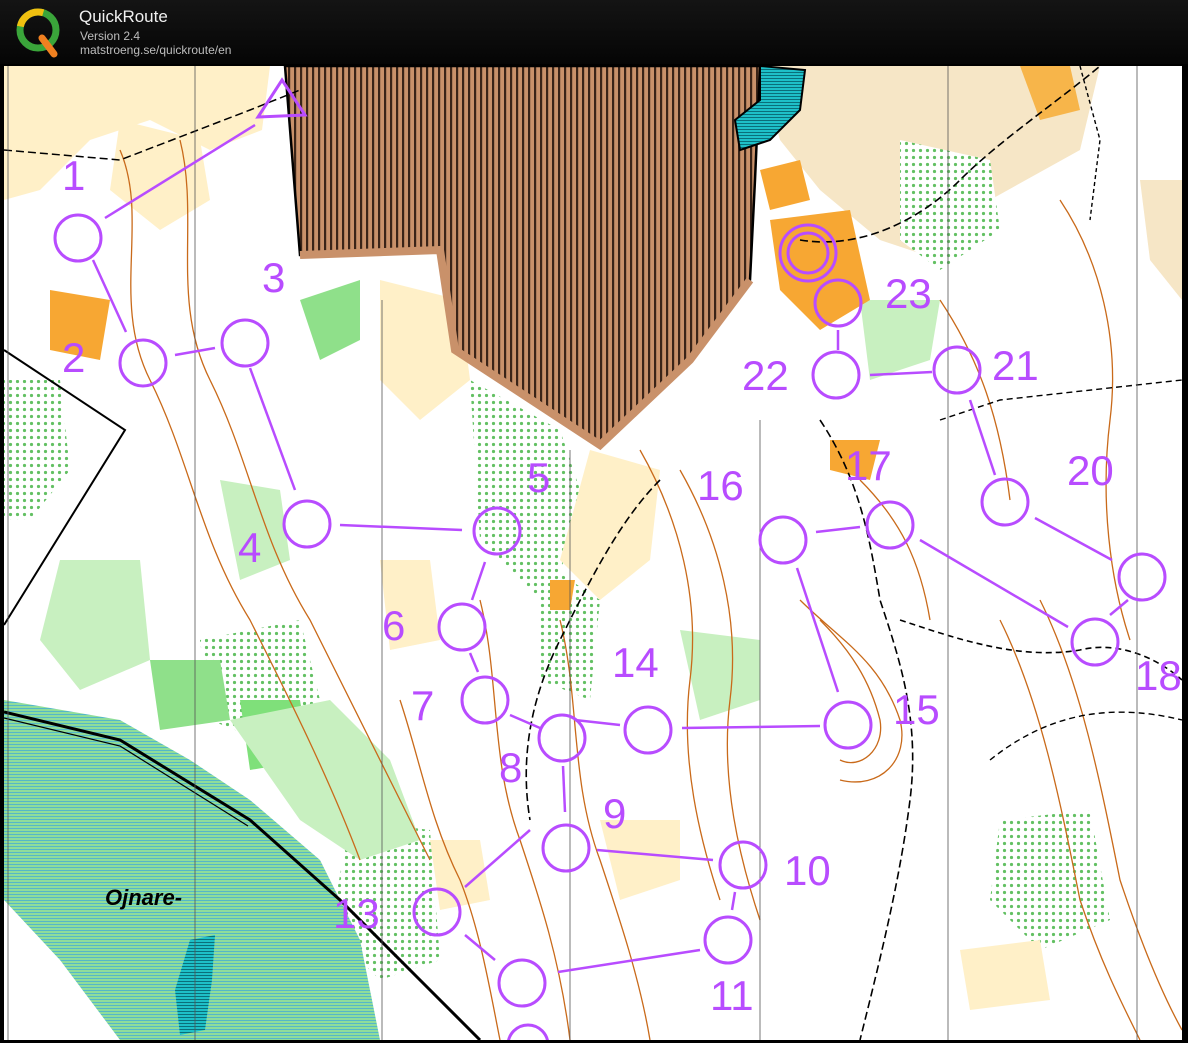 The image size is (1188, 1043). What do you see at coordinates (510, 767) in the screenshot?
I see `control-label-8: 8` at bounding box center [510, 767].